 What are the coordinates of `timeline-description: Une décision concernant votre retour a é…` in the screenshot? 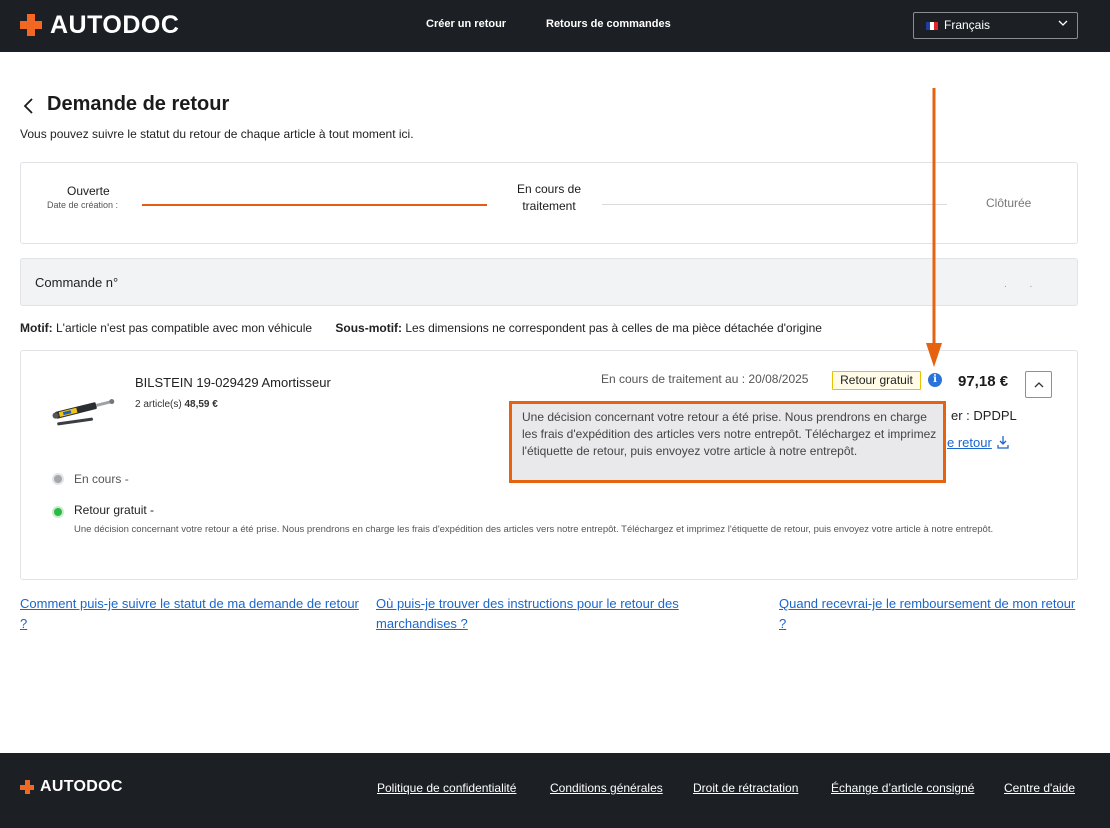 It's located at (534, 529).